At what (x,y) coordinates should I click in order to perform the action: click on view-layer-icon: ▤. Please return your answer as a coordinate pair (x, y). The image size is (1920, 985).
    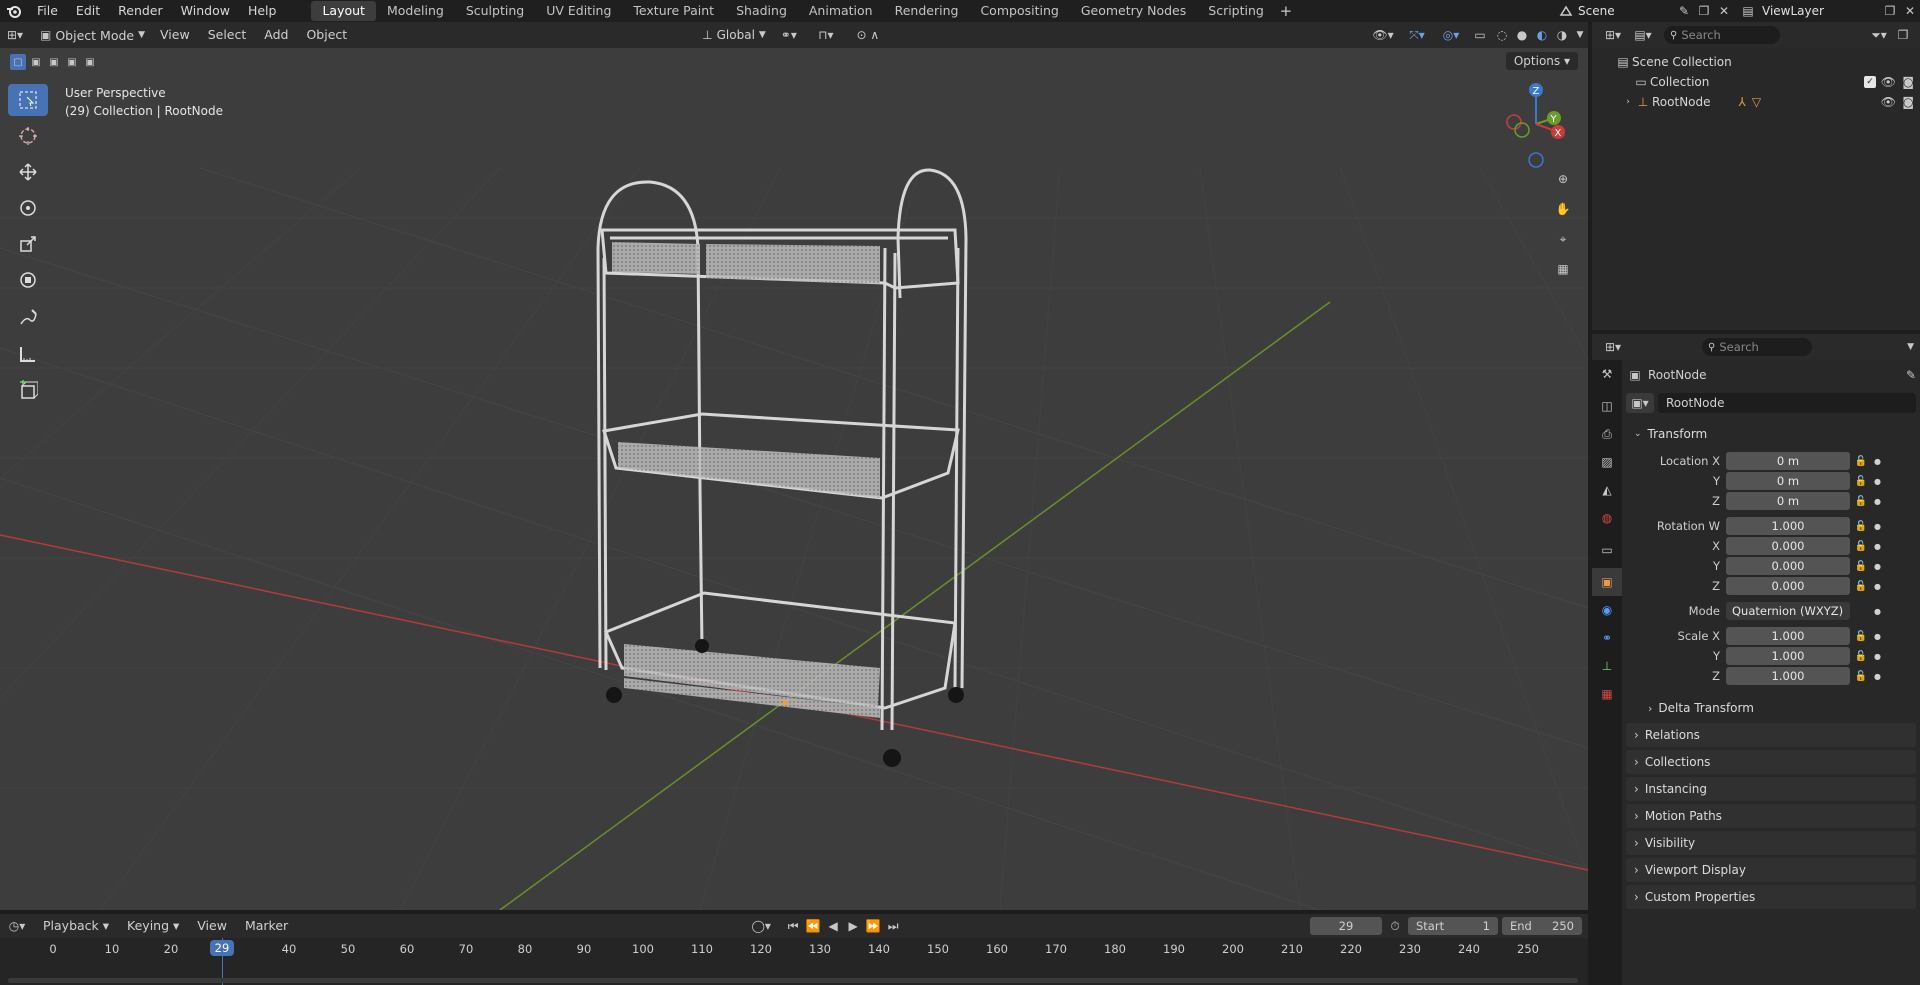
    Looking at the image, I should click on (1748, 11).